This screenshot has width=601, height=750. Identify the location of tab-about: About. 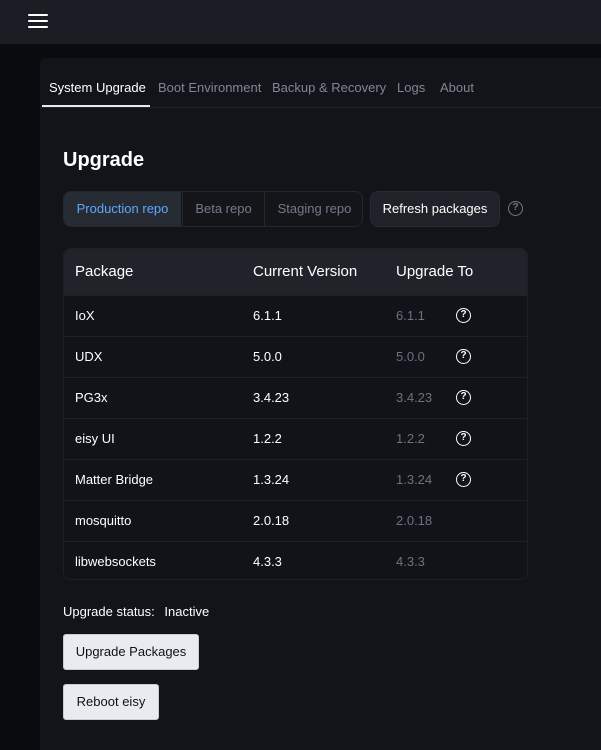
(457, 87).